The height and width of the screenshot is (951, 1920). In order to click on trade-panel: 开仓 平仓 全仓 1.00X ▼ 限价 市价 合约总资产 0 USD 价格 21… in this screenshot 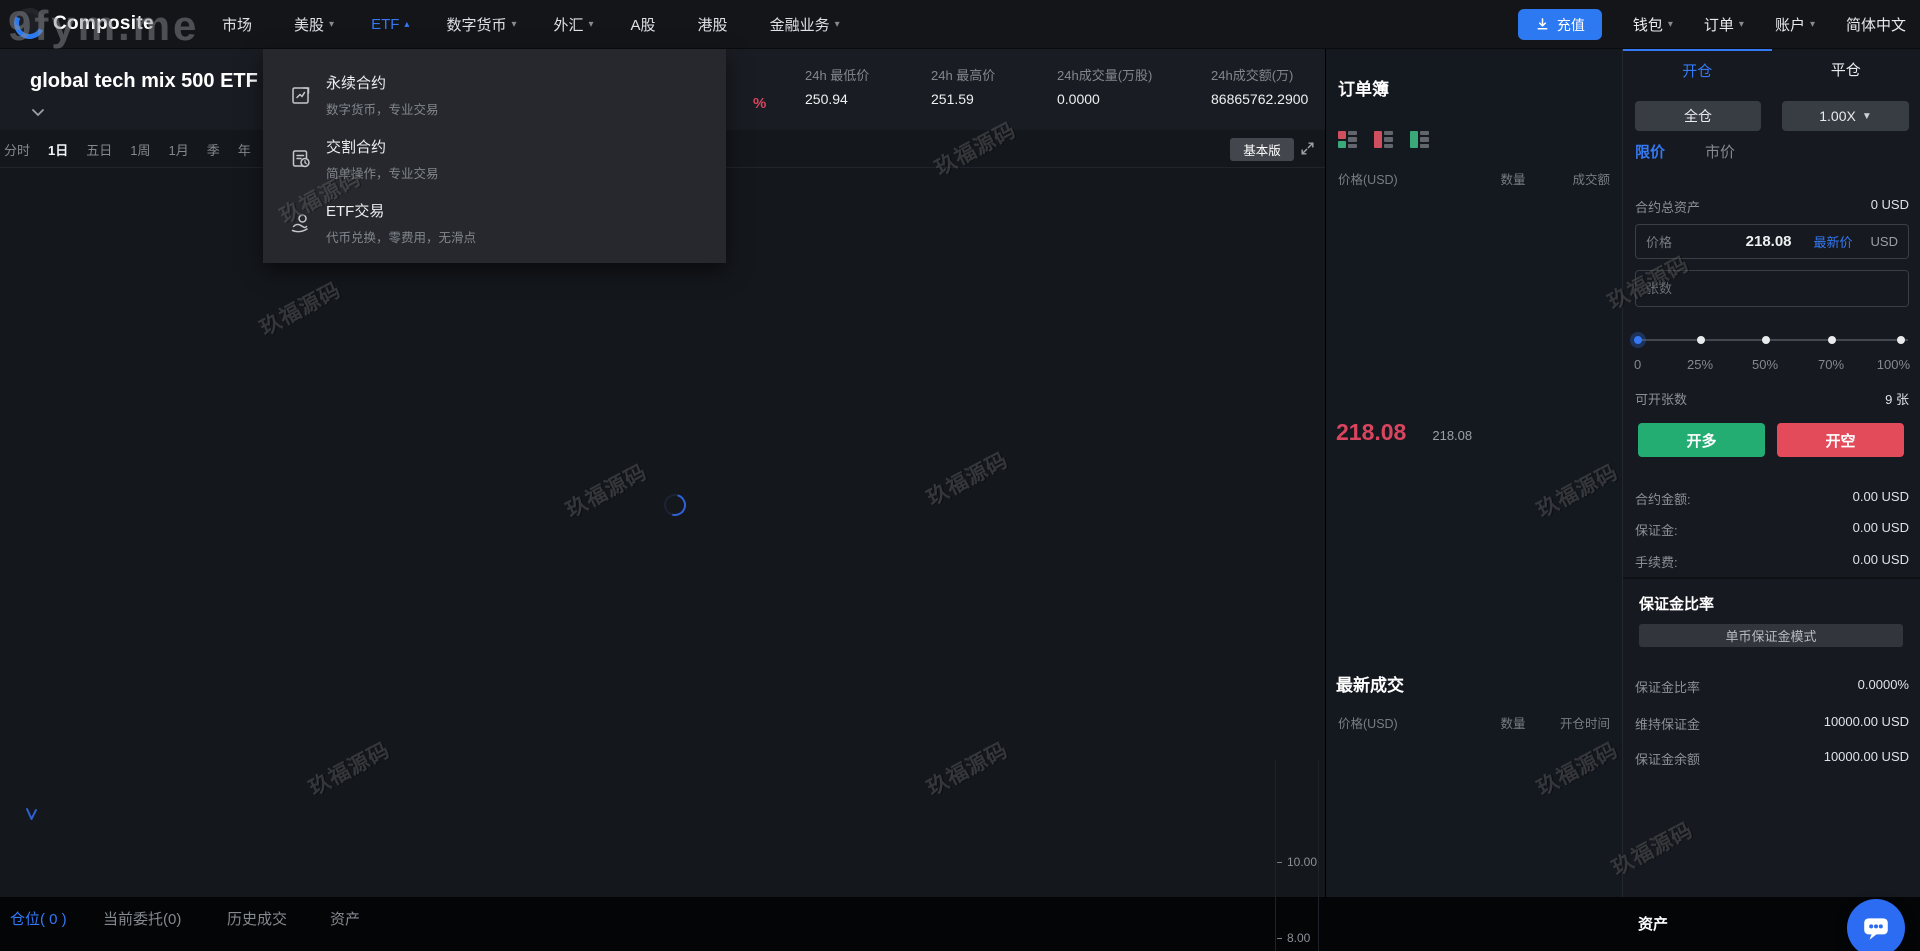, I will do `click(1771, 473)`.